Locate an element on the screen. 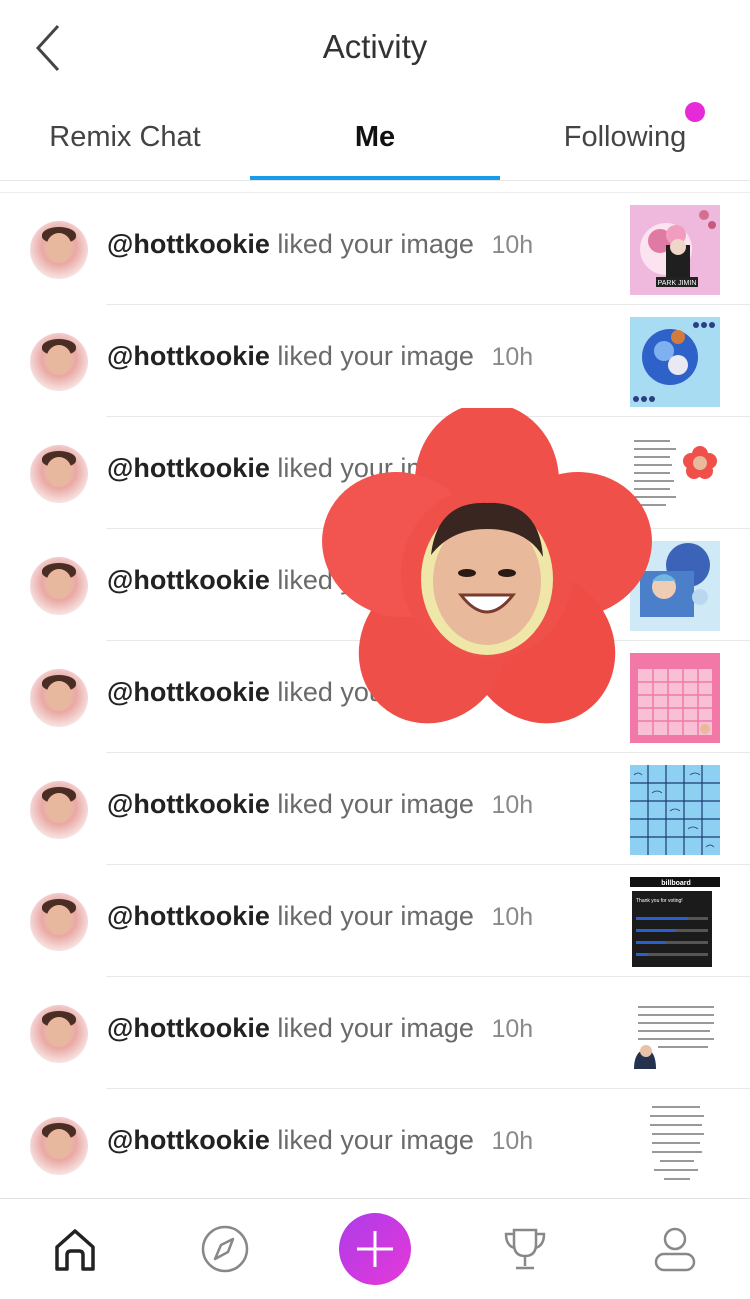 The height and width of the screenshot is (1299, 750). home-icon is located at coordinates (75, 1250).